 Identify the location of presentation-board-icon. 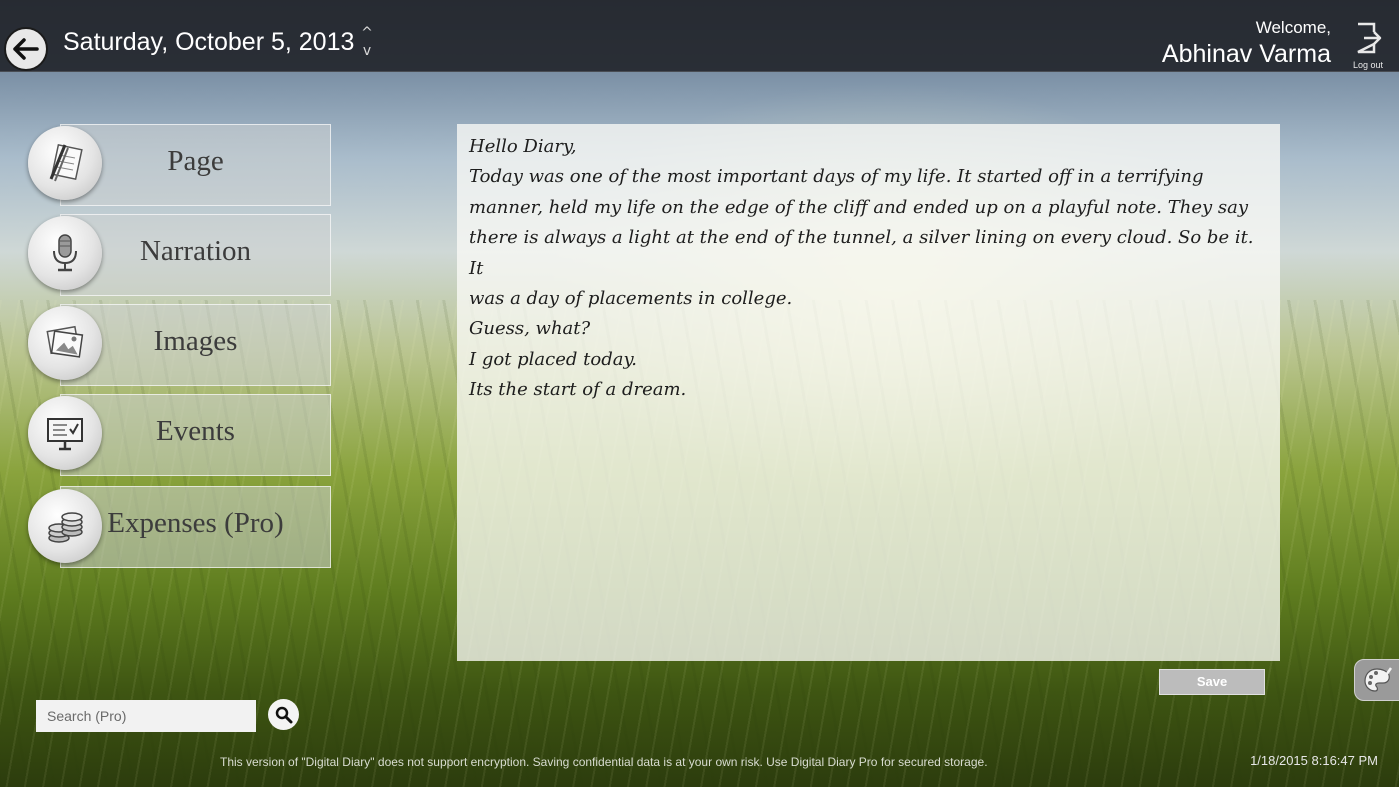
(65, 433).